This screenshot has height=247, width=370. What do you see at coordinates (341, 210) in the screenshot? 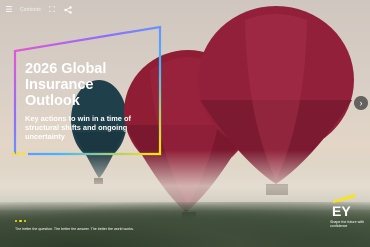
I see `svg-text: EY` at bounding box center [341, 210].